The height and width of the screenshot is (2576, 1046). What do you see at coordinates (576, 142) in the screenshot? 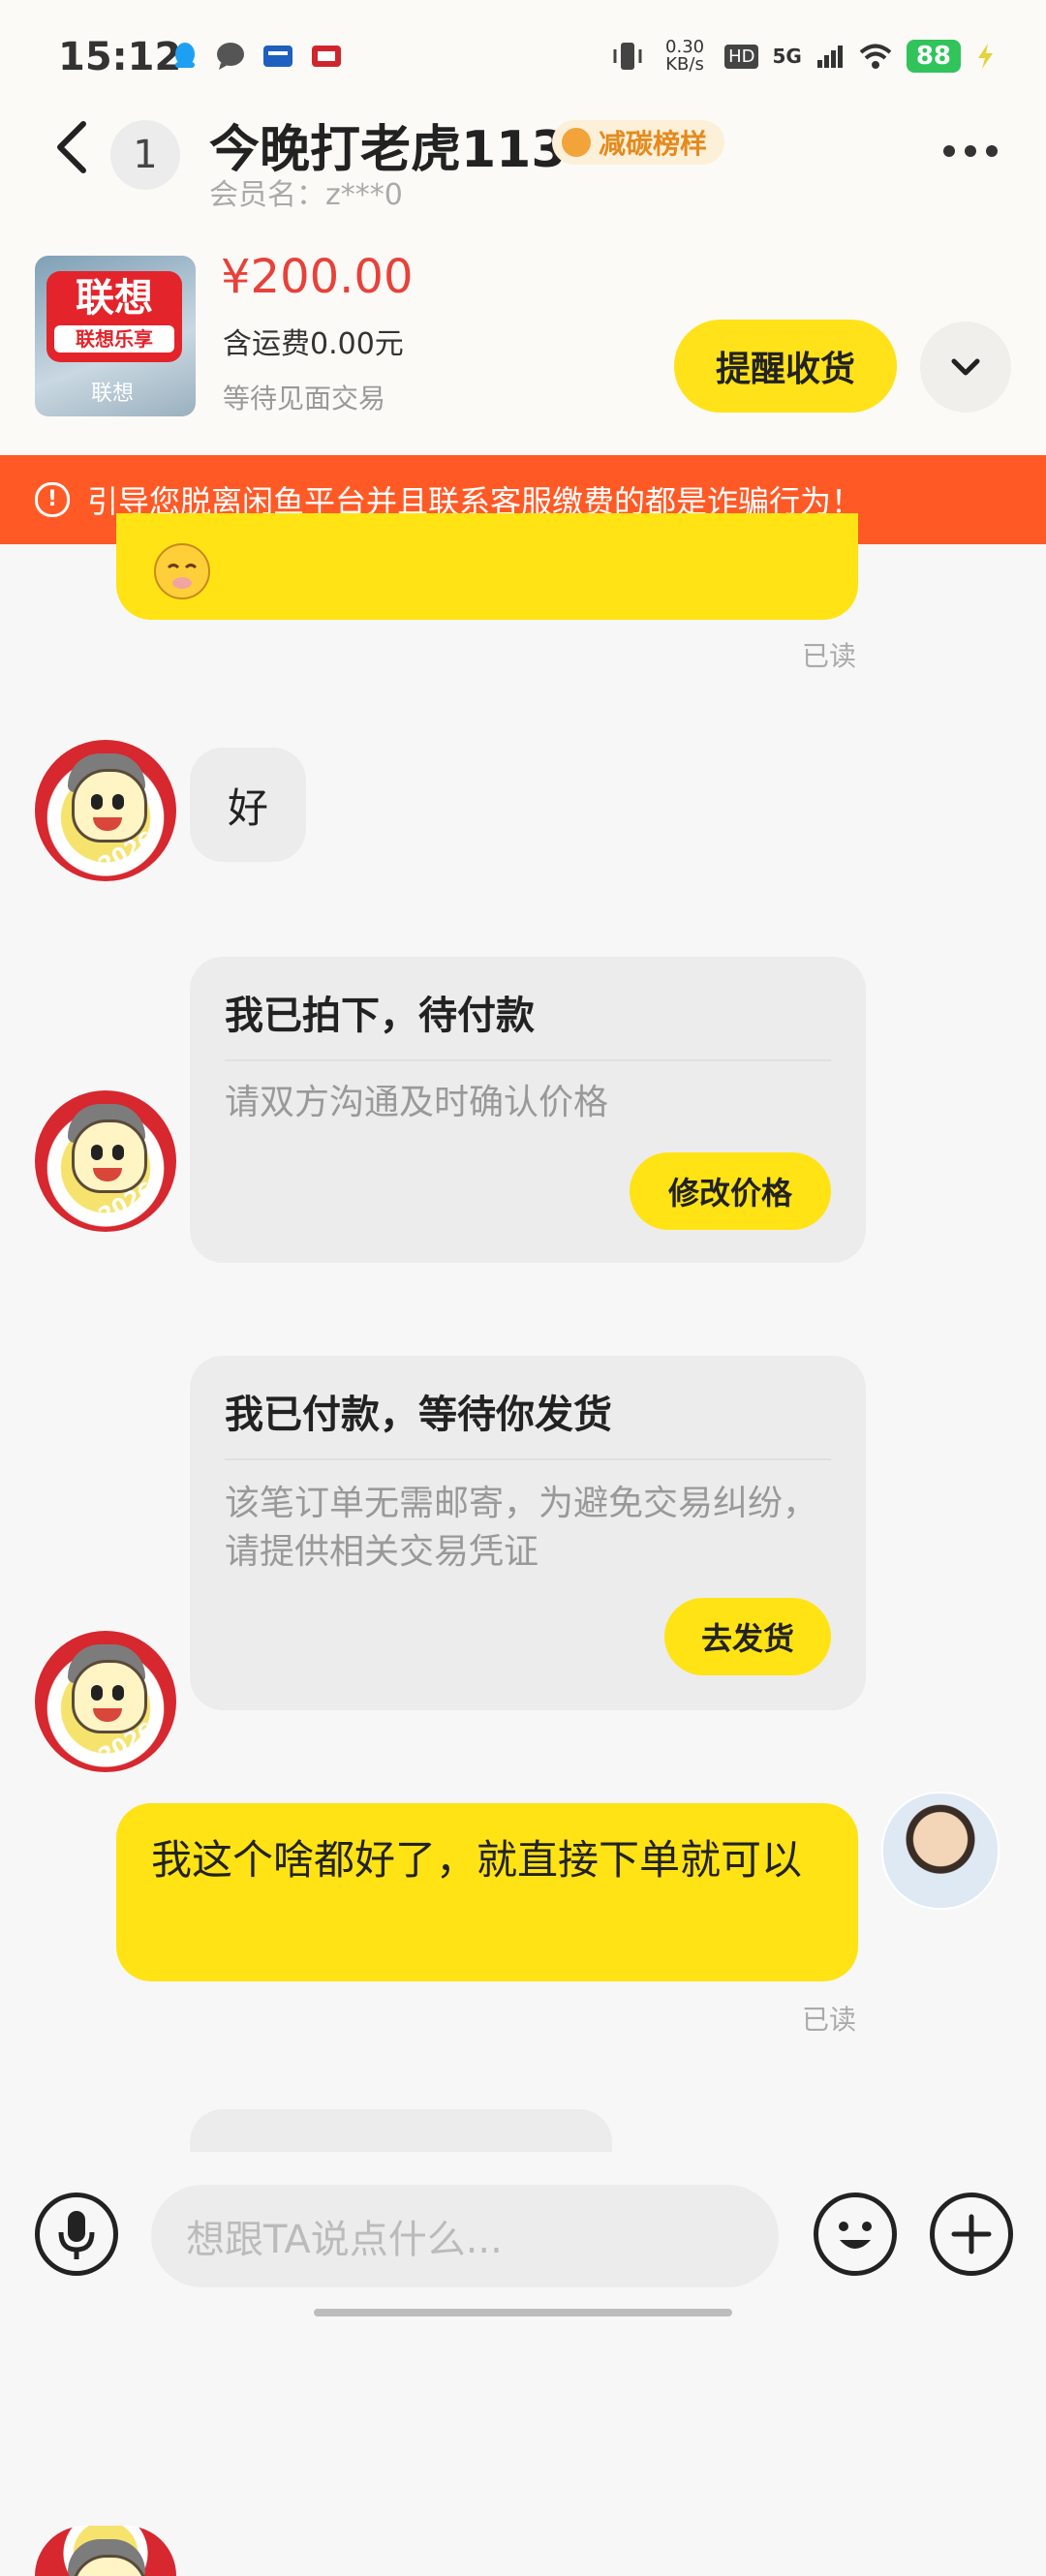
I see `leaf-icon` at bounding box center [576, 142].